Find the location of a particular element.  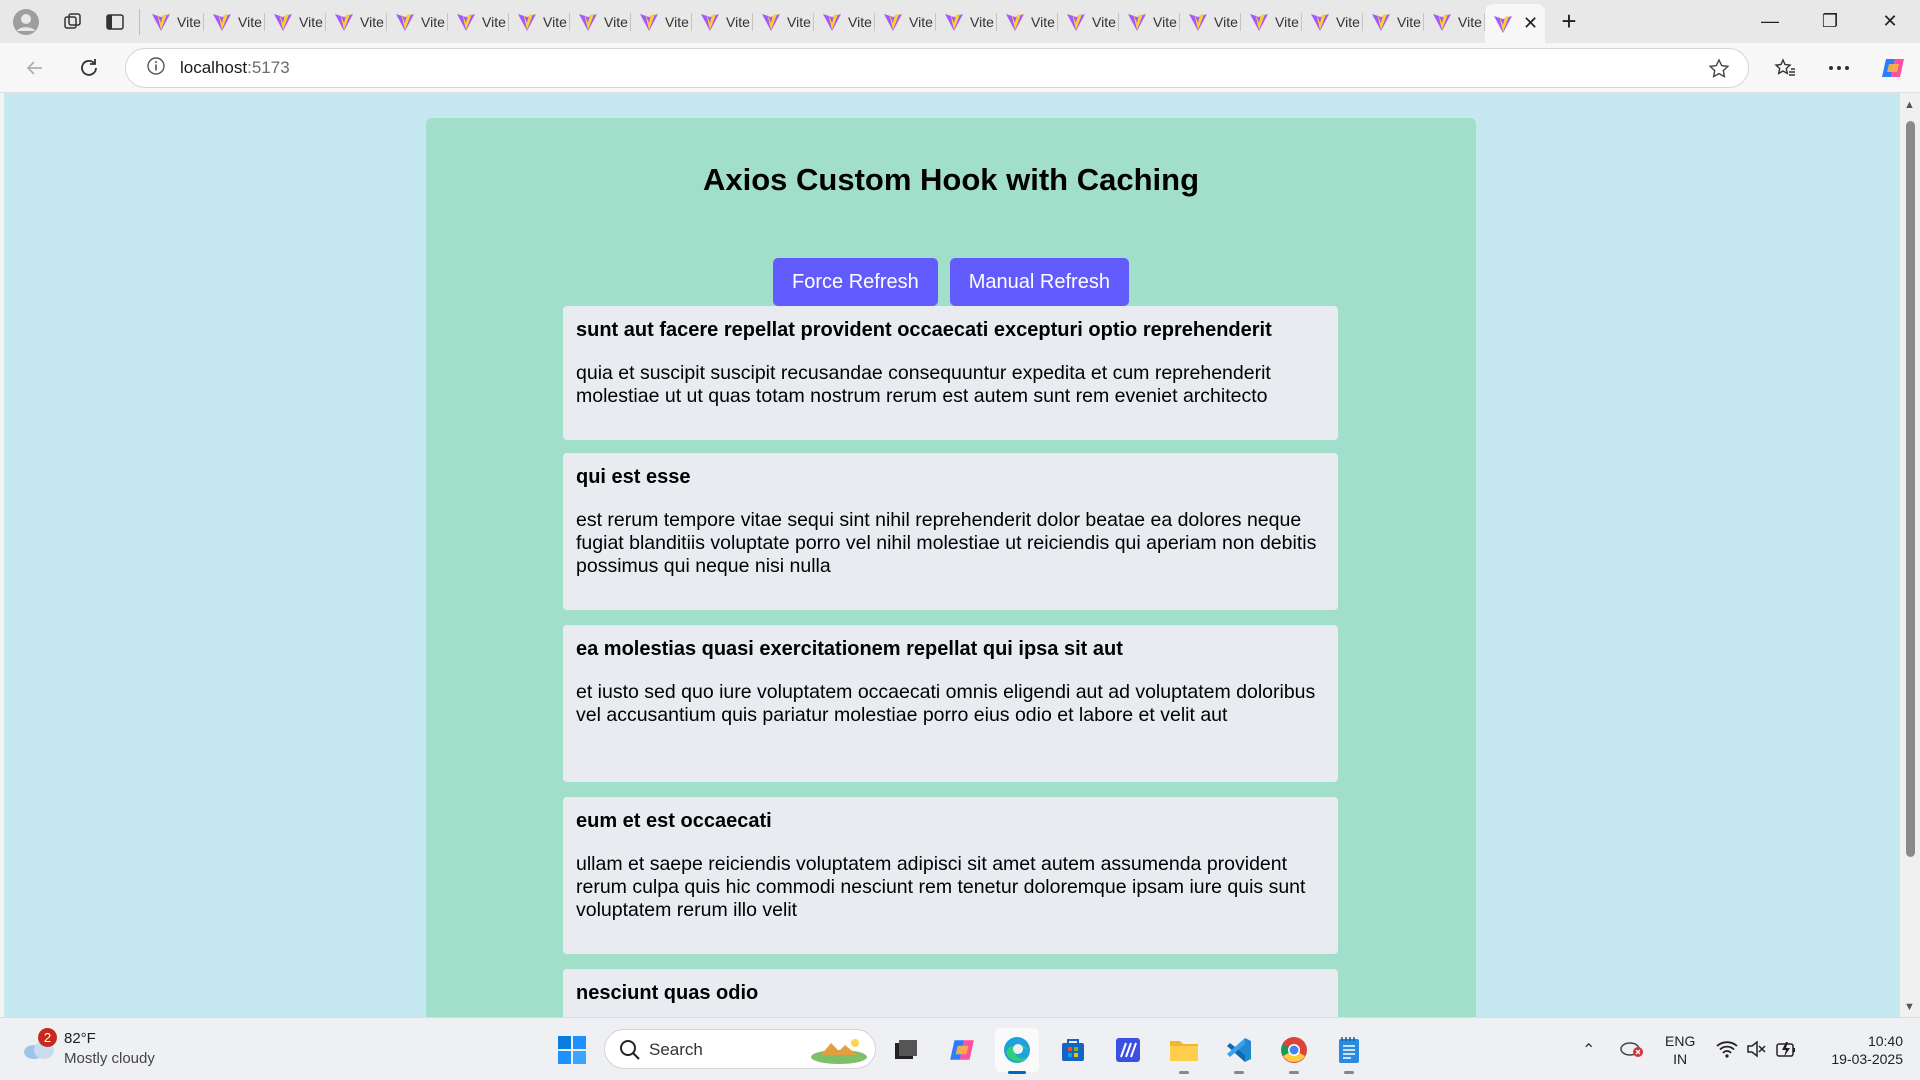

task-view-icon is located at coordinates (906, 1050).